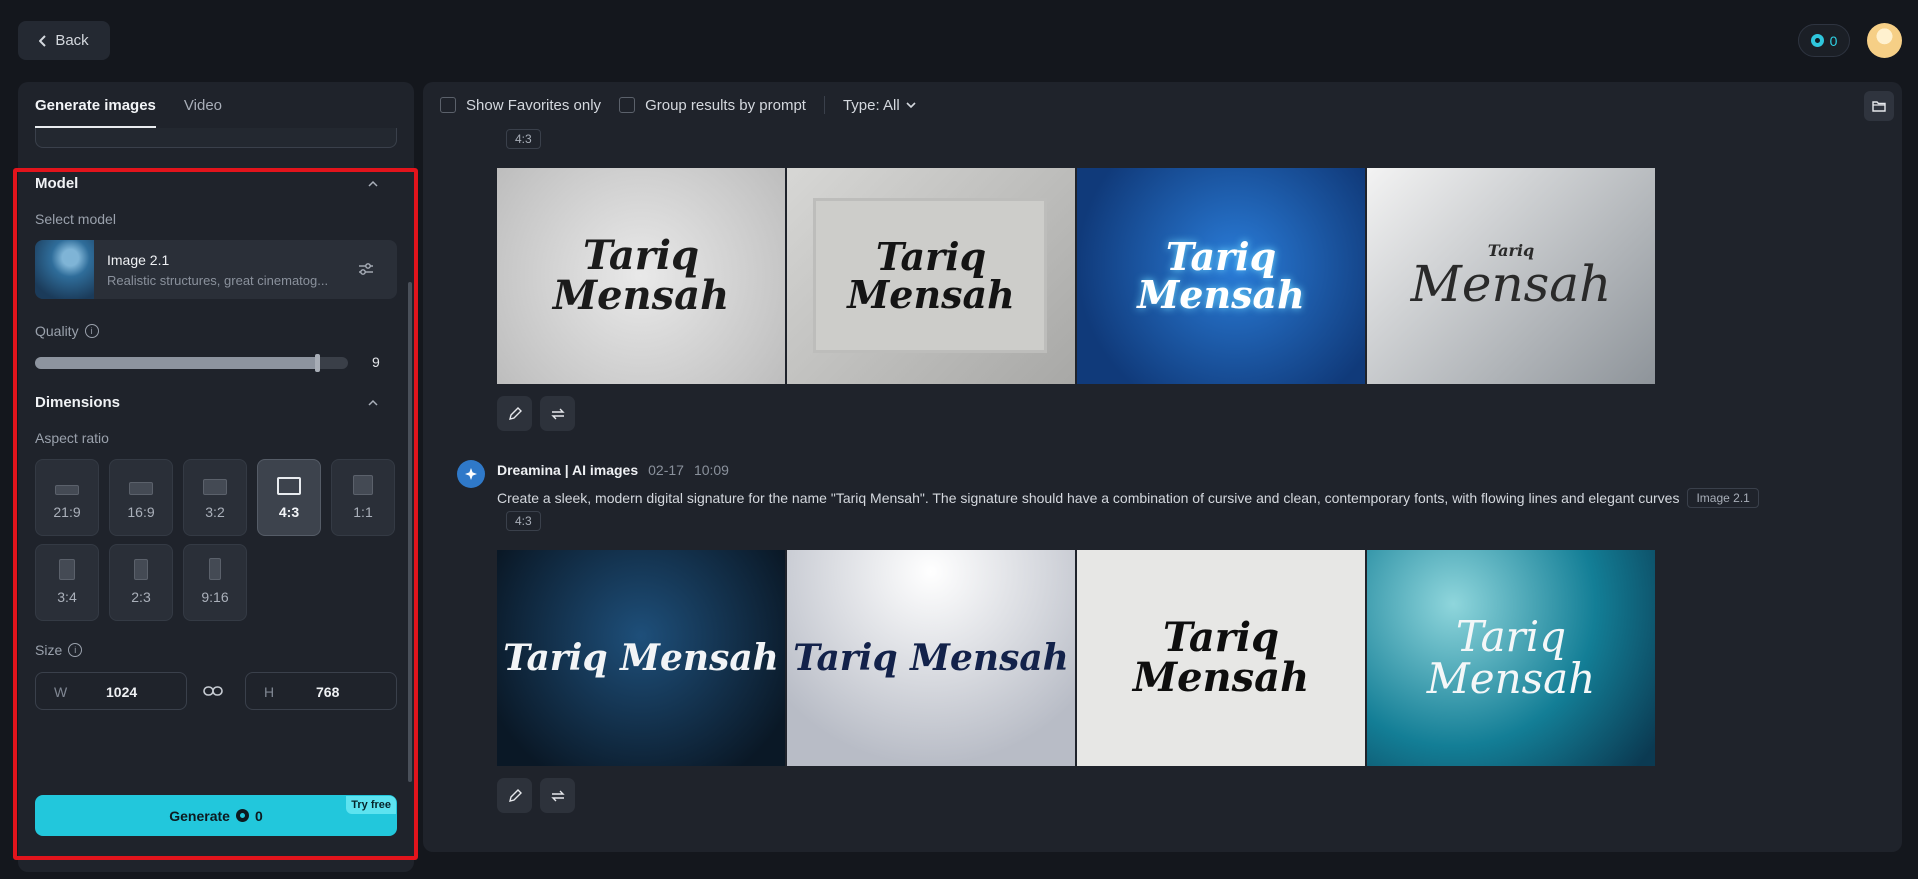 The height and width of the screenshot is (879, 1918). Describe the element at coordinates (568, 470) in the screenshot. I see `author-name: Dreamina | AI images` at that location.